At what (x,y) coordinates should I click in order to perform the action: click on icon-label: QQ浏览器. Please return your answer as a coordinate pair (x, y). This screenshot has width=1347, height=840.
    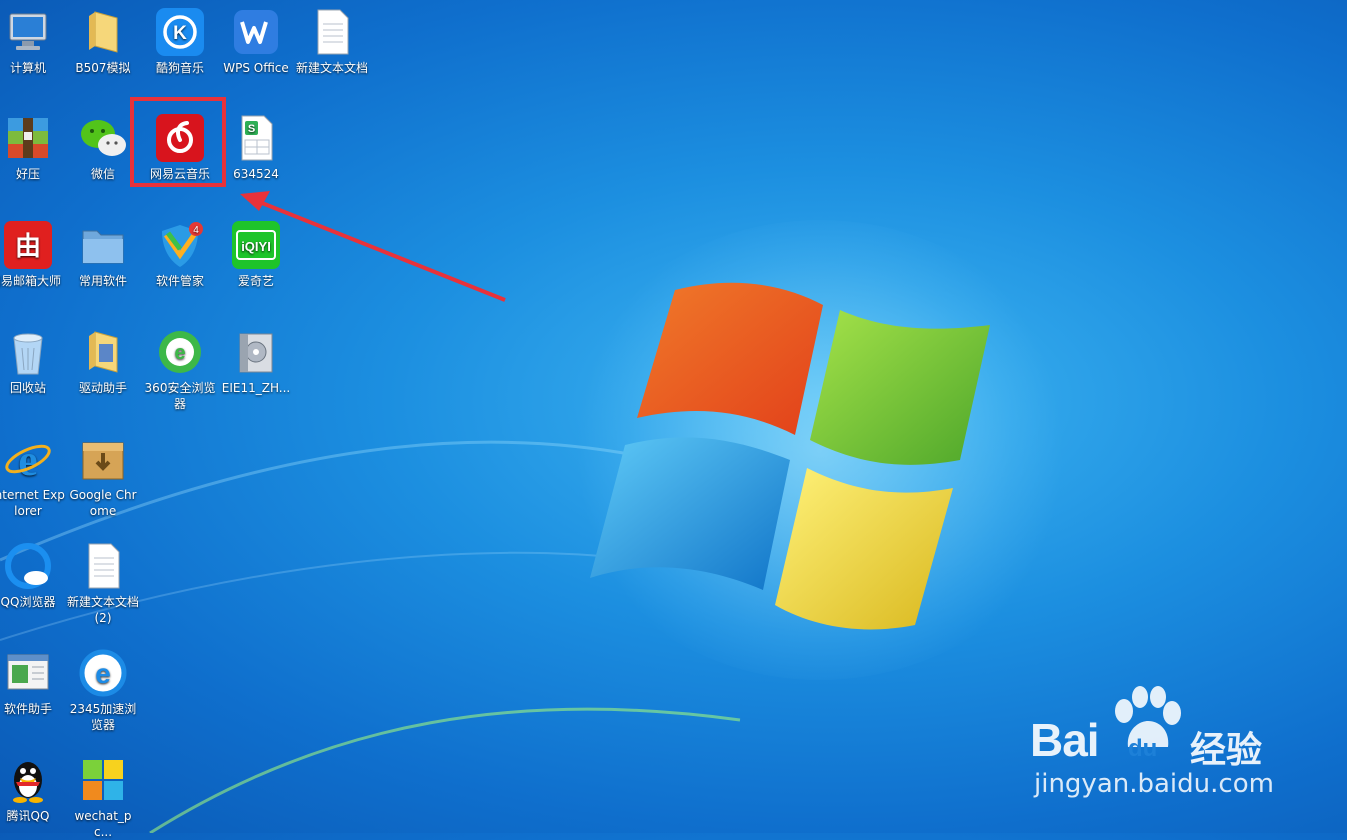
    Looking at the image, I should click on (28, 602).